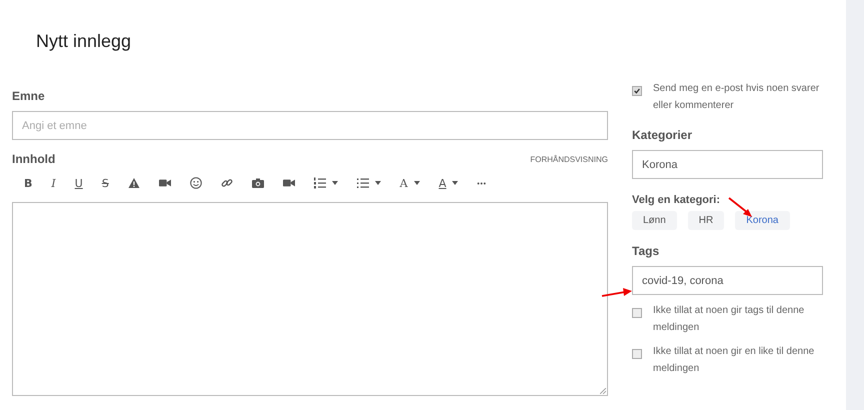 The height and width of the screenshot is (410, 864). What do you see at coordinates (734, 360) in the screenshot?
I see `checkbox-label: Ikke tillat at noen gir en like til denne meldingen` at bounding box center [734, 360].